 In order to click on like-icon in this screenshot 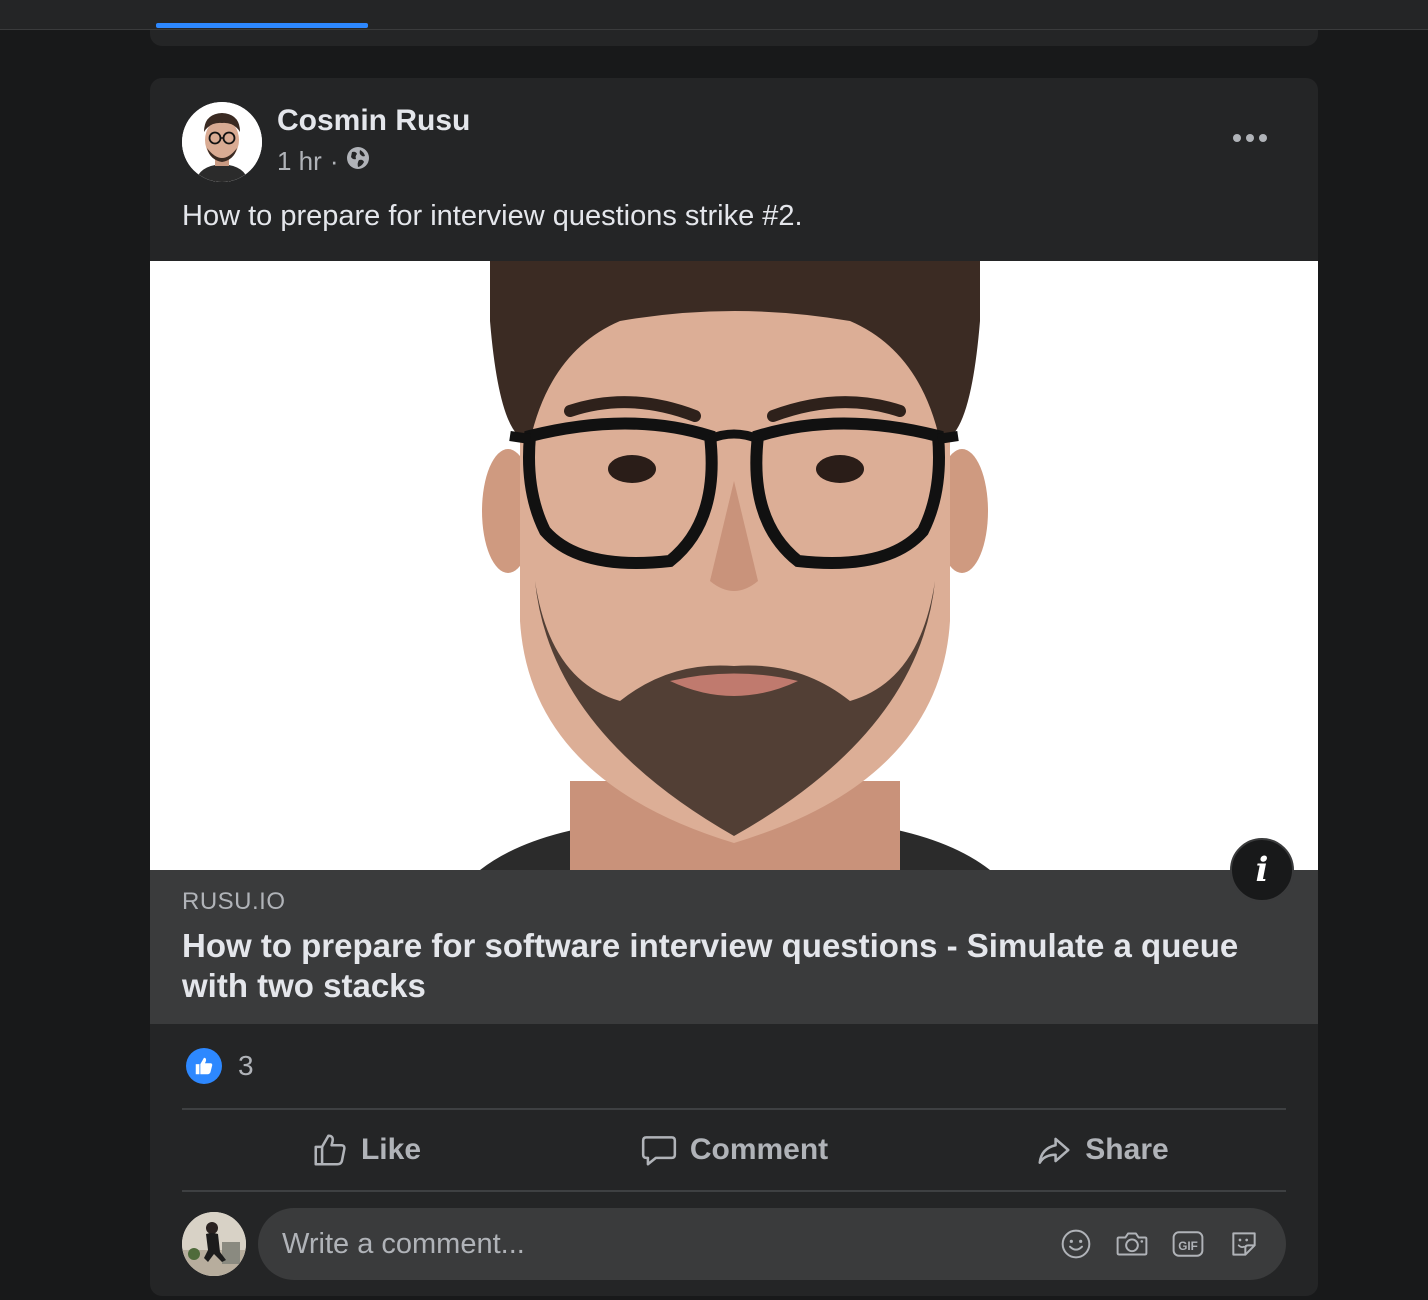, I will do `click(204, 1066)`.